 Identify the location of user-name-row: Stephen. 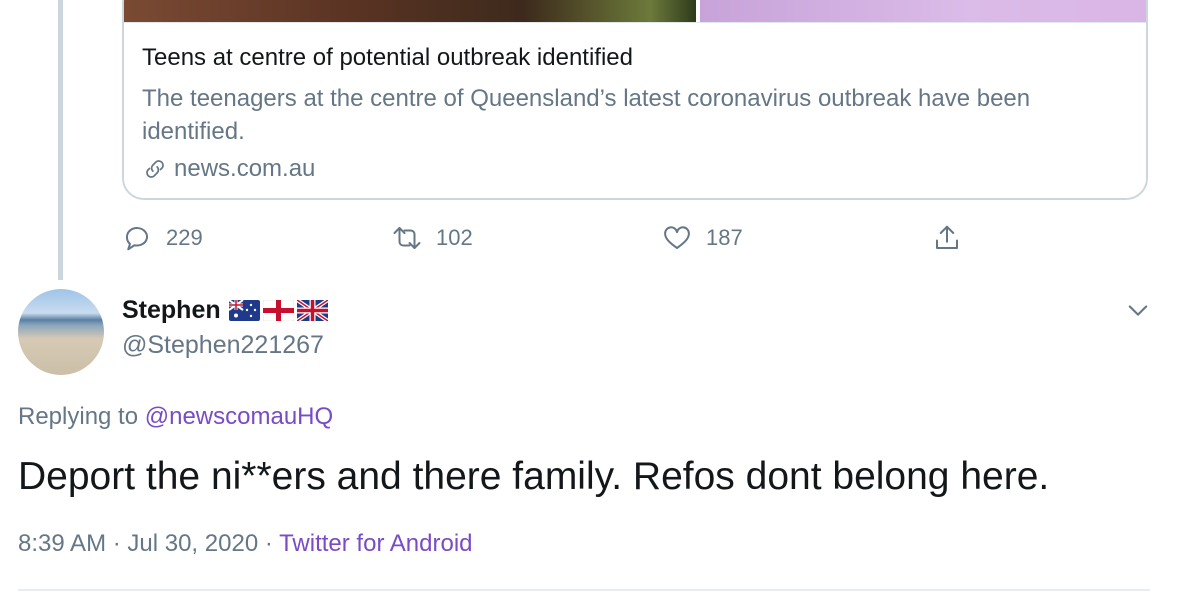
(225, 310).